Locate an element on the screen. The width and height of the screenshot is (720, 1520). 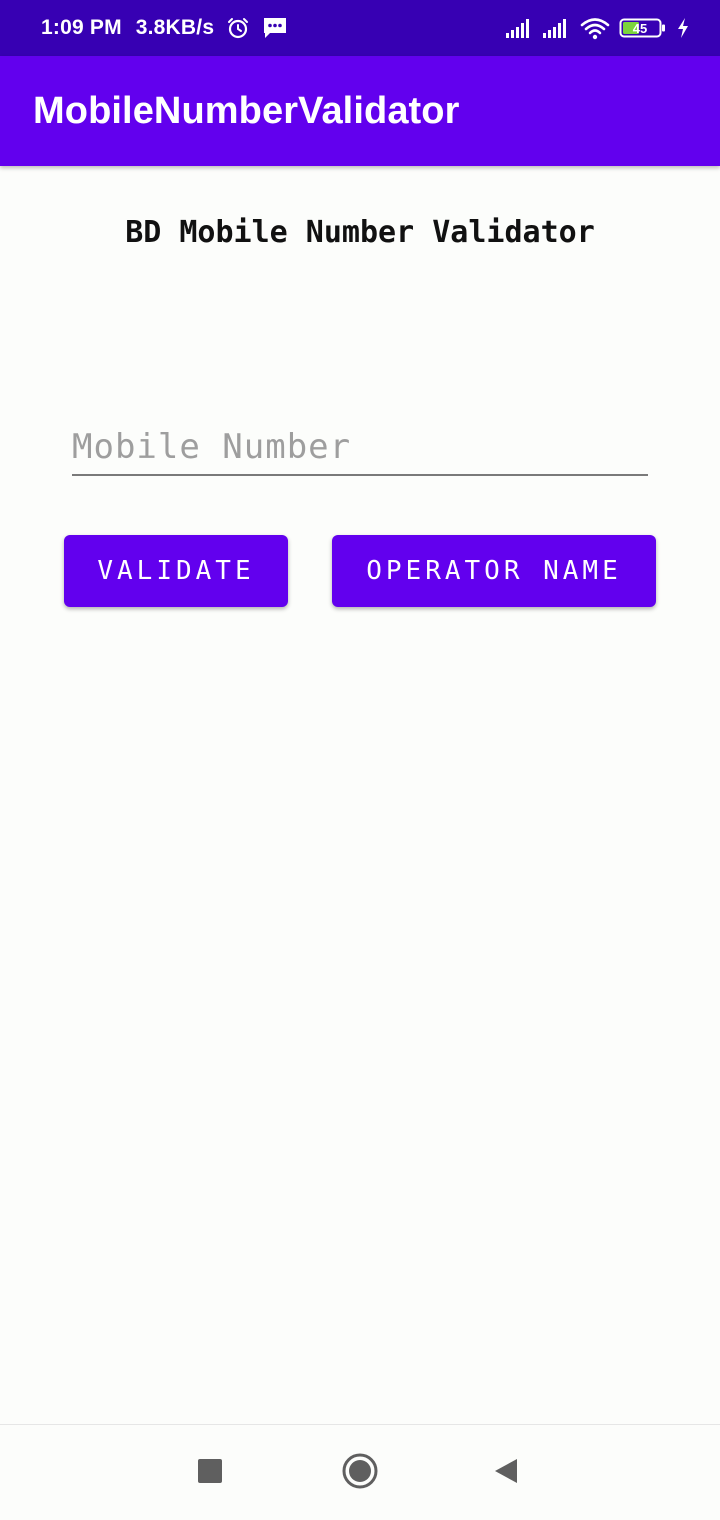
status-right: 45 is located at coordinates (598, 28).